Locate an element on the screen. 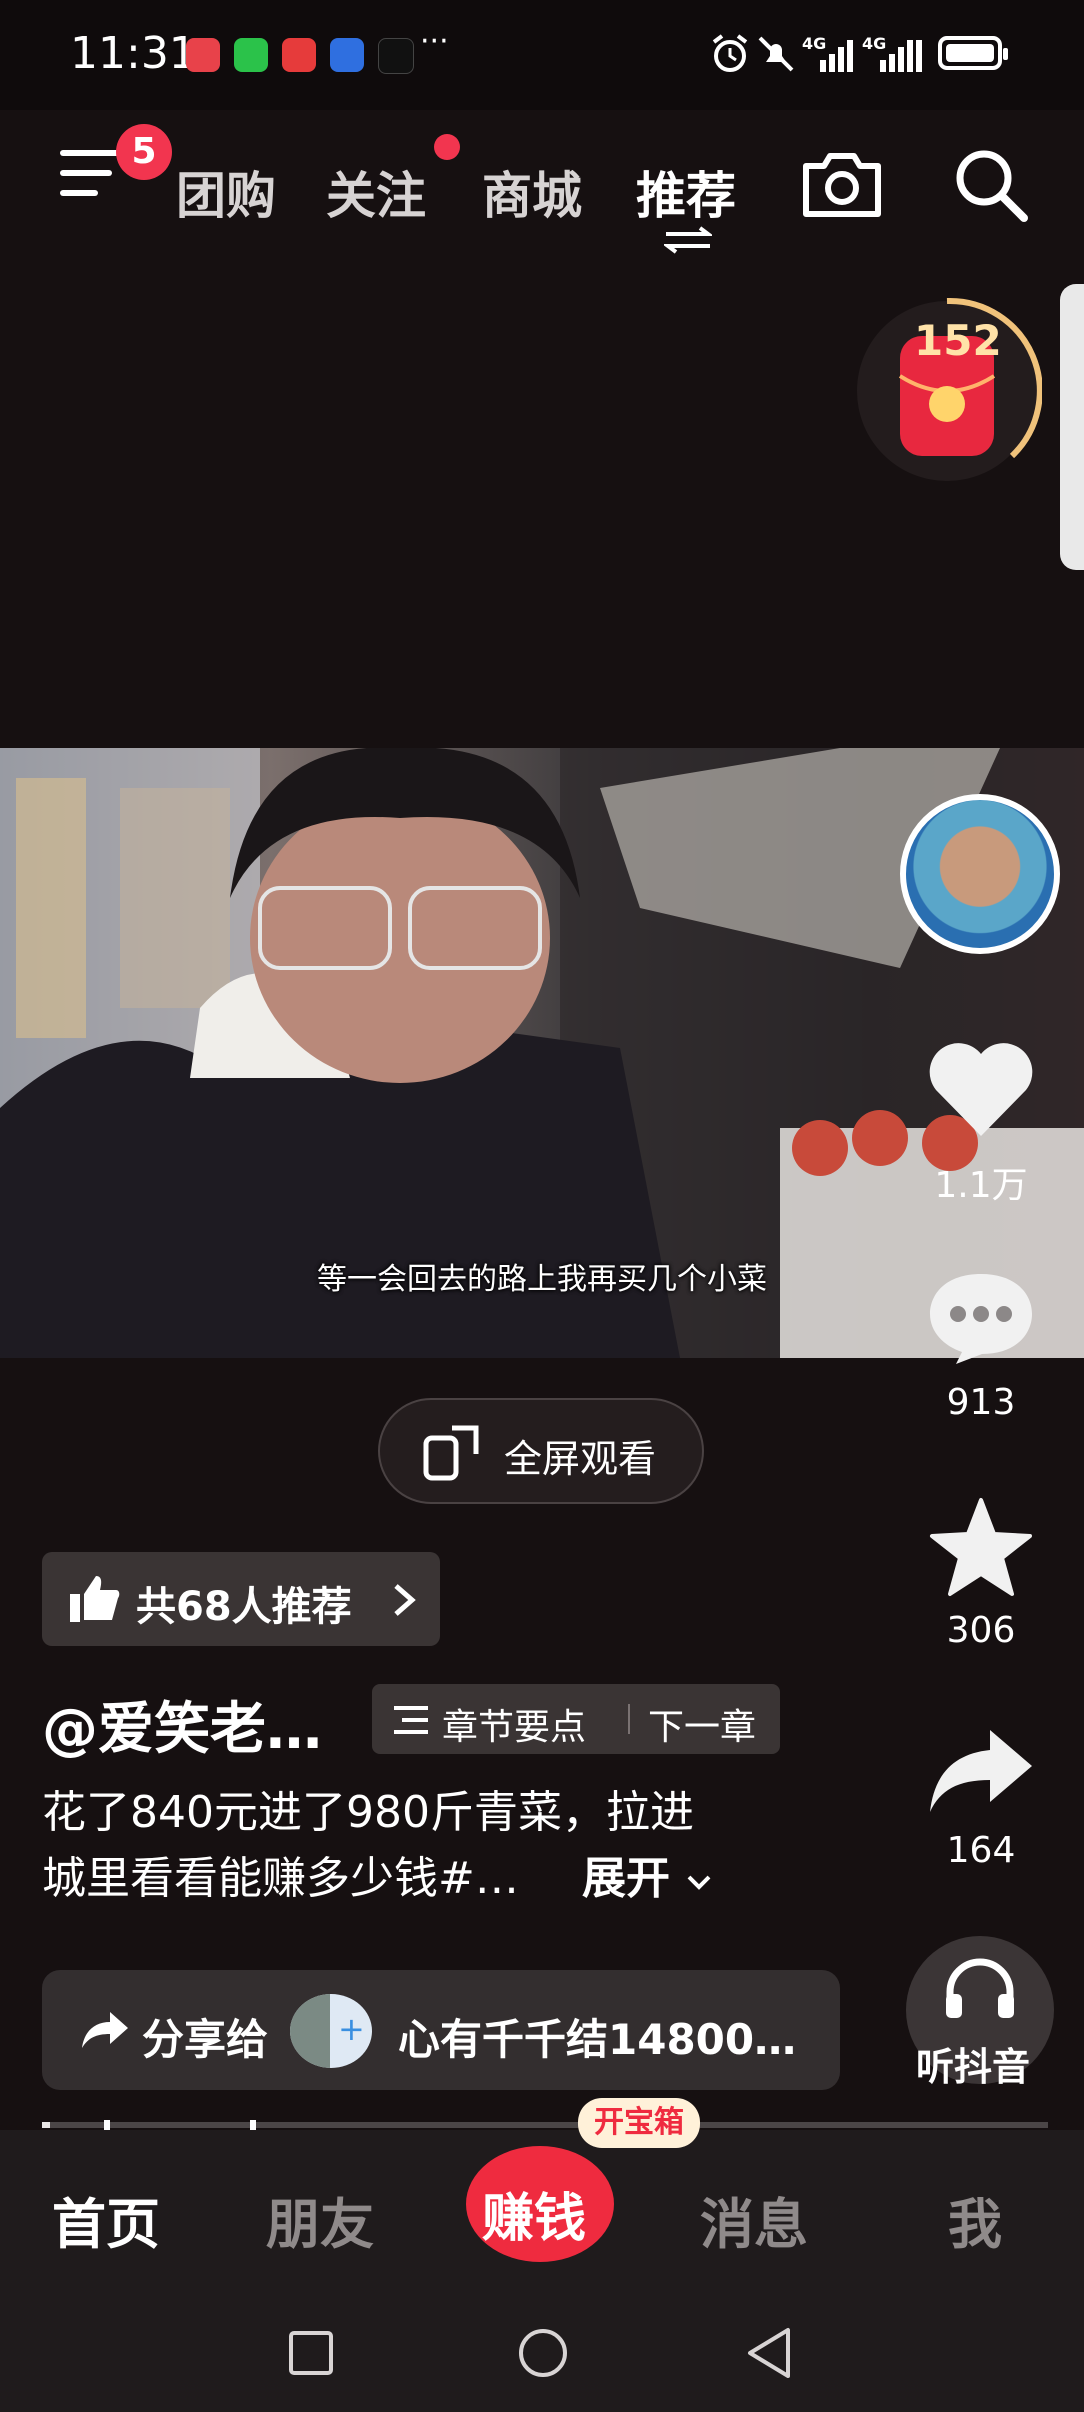 The height and width of the screenshot is (2412, 1084). idea-icon is located at coordinates (347, 55).